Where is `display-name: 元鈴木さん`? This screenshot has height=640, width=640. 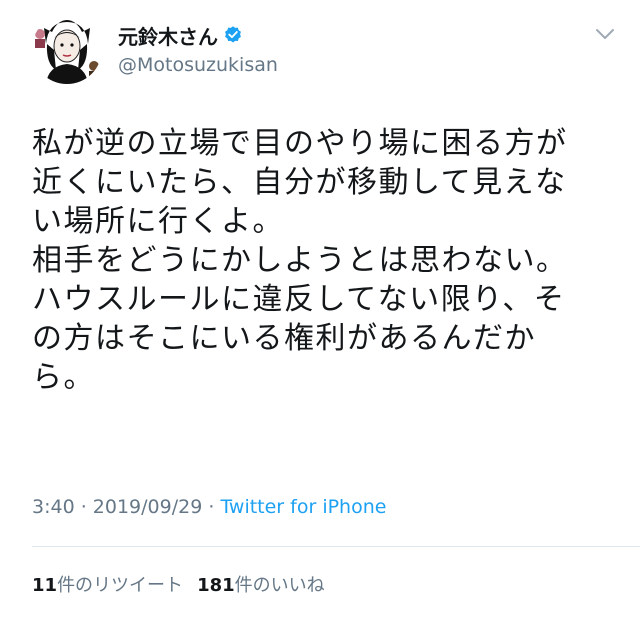
display-name: 元鈴木さん is located at coordinates (168, 35).